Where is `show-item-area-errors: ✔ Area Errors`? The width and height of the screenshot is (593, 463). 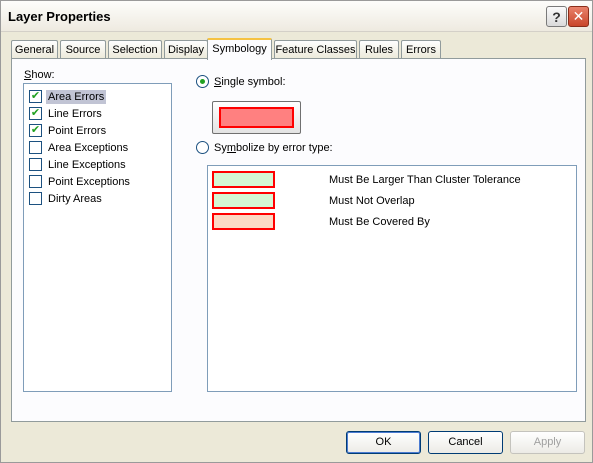 show-item-area-errors: ✔ Area Errors is located at coordinates (68, 96).